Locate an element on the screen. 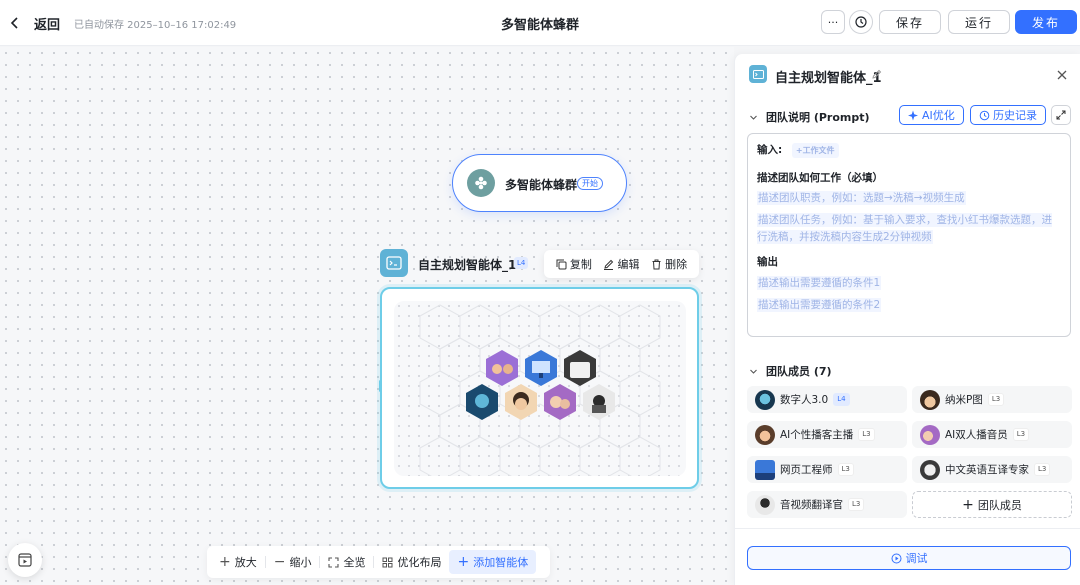 This screenshot has height=585, width=1080. node-toolbar: 复制 编辑 删除 is located at coordinates (621, 264).